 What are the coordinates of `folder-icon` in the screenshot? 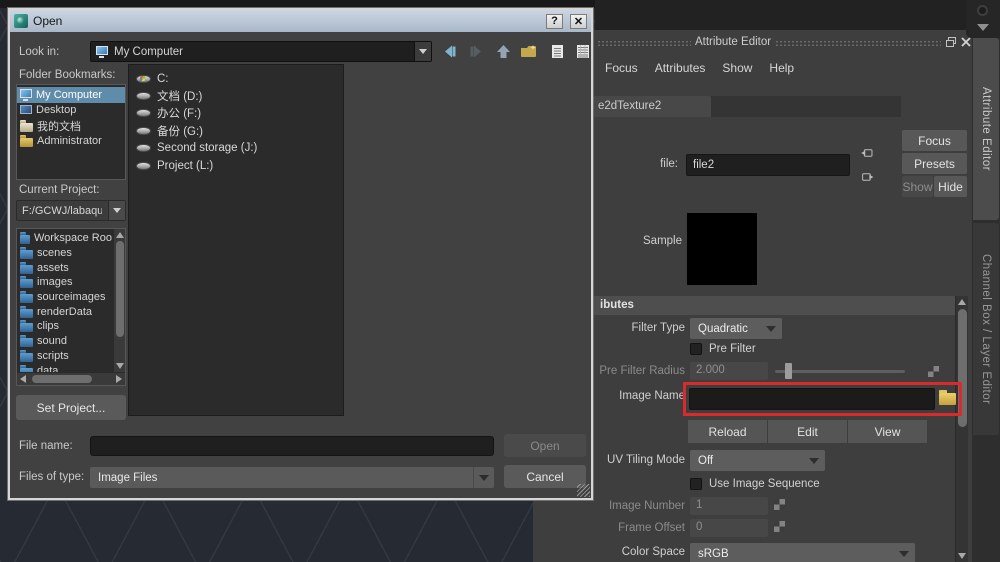 It's located at (26, 253).